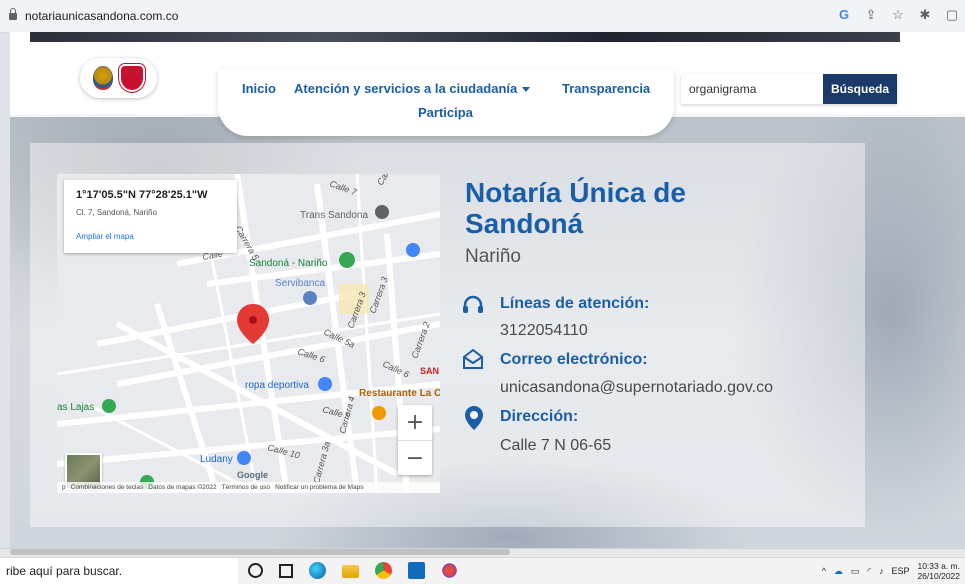  I want to click on clock-date: 26/10/2022, so click(938, 576).